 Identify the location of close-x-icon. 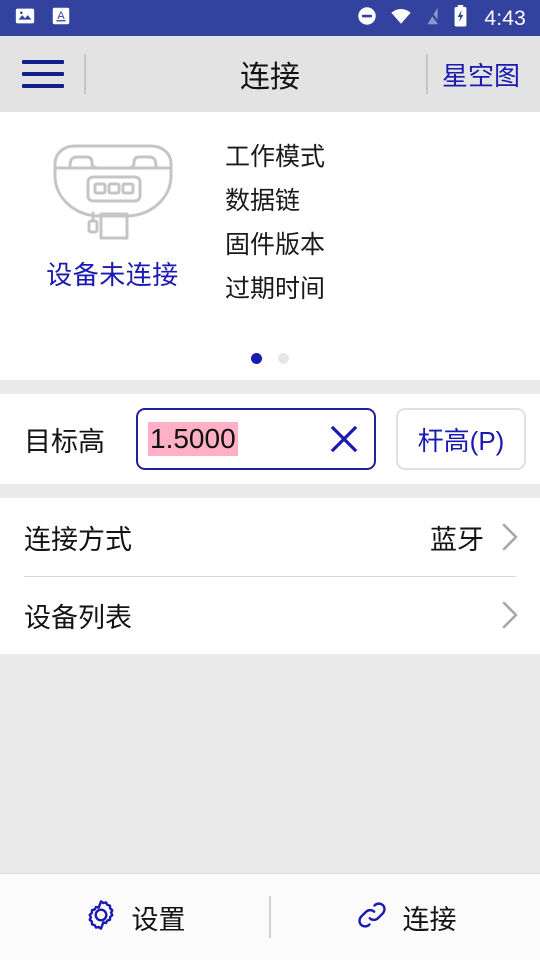
(344, 439).